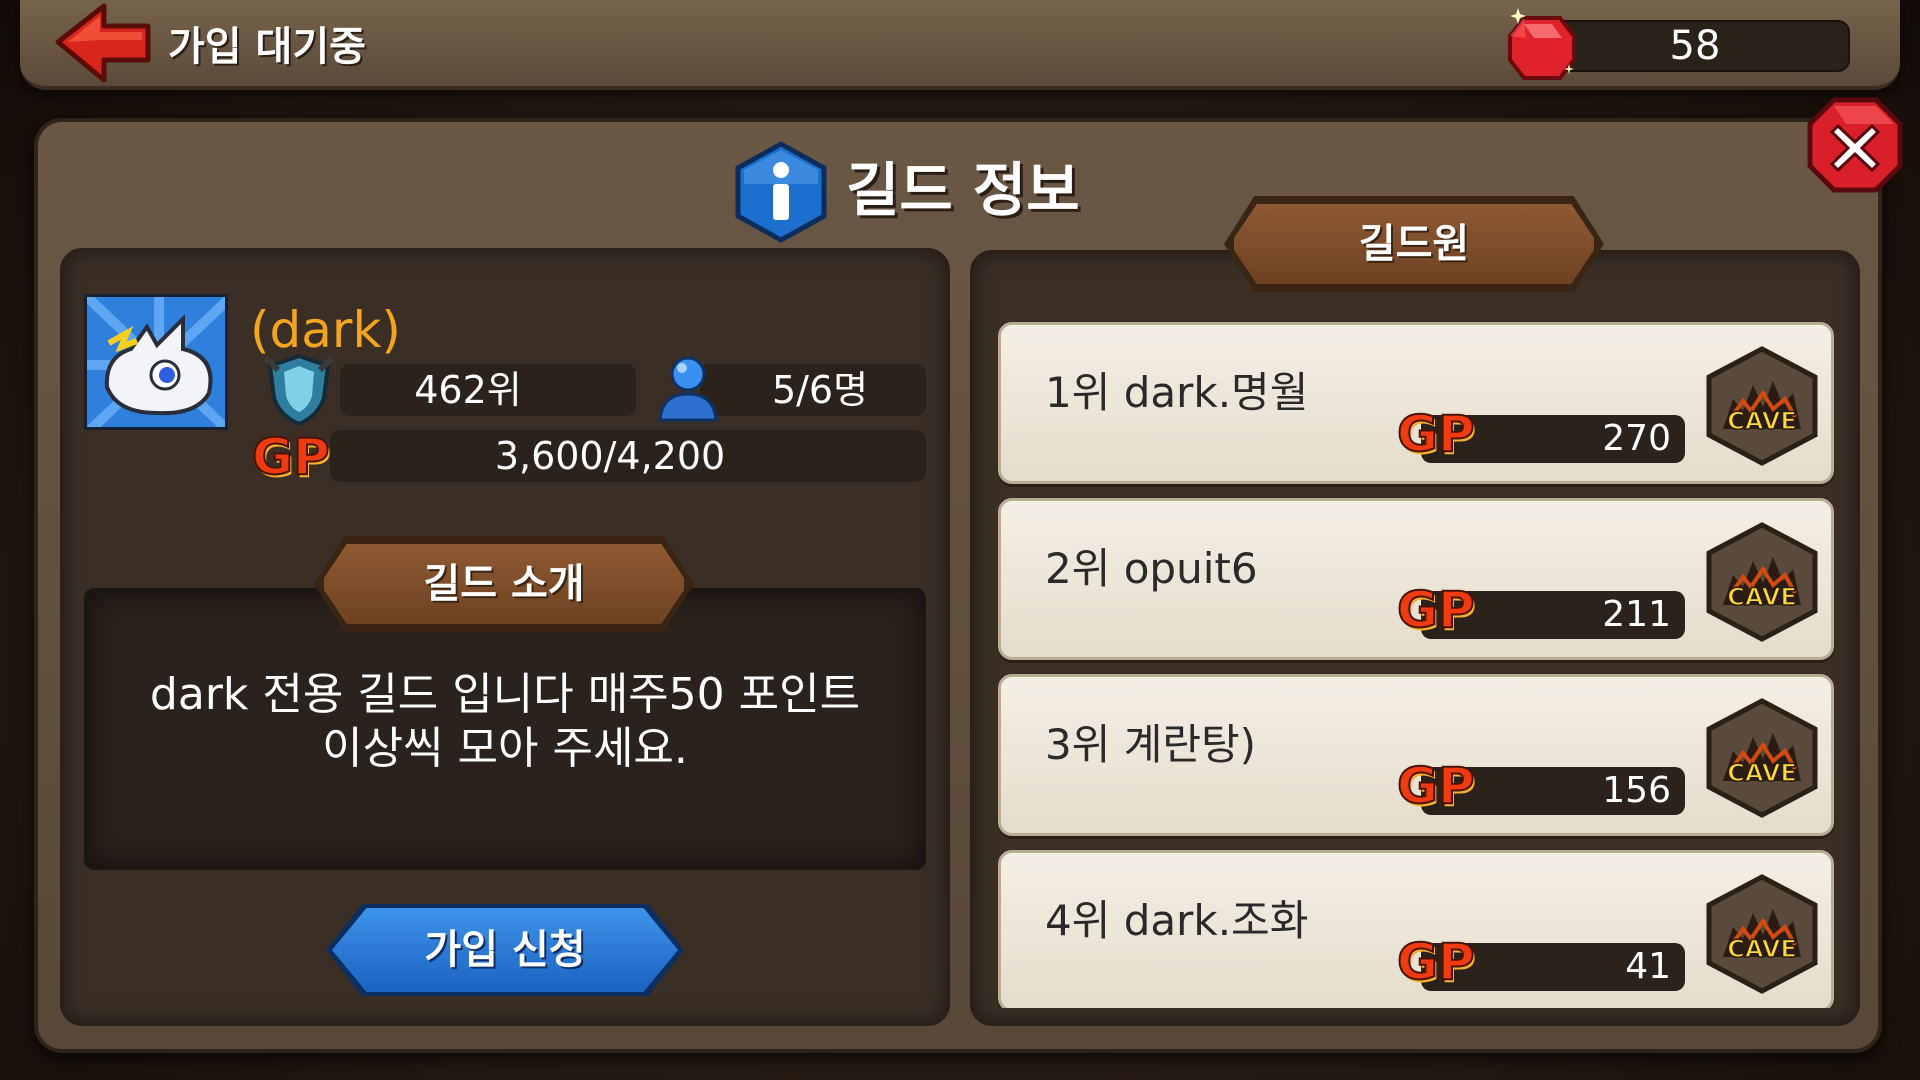 The height and width of the screenshot is (1080, 1920). I want to click on dialog-title: 길드 정보, so click(963, 190).